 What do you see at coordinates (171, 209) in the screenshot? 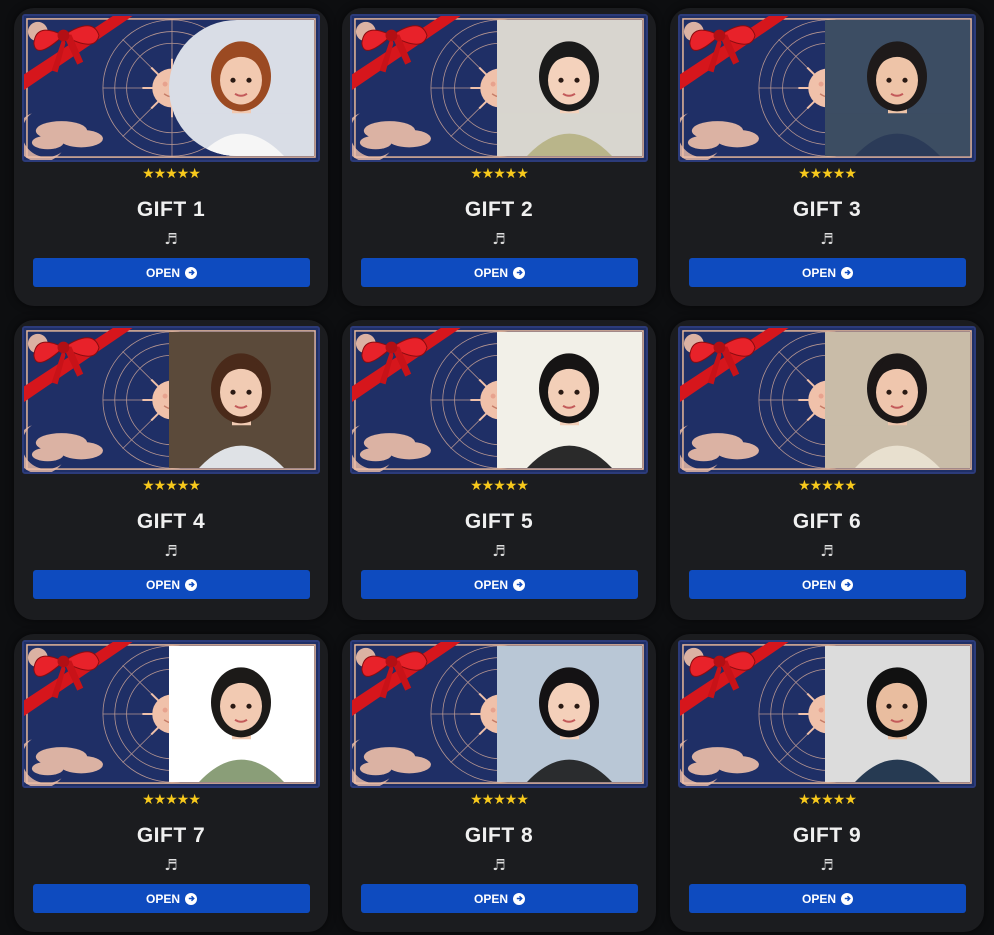
I see `gift-title: GIFT 1` at bounding box center [171, 209].